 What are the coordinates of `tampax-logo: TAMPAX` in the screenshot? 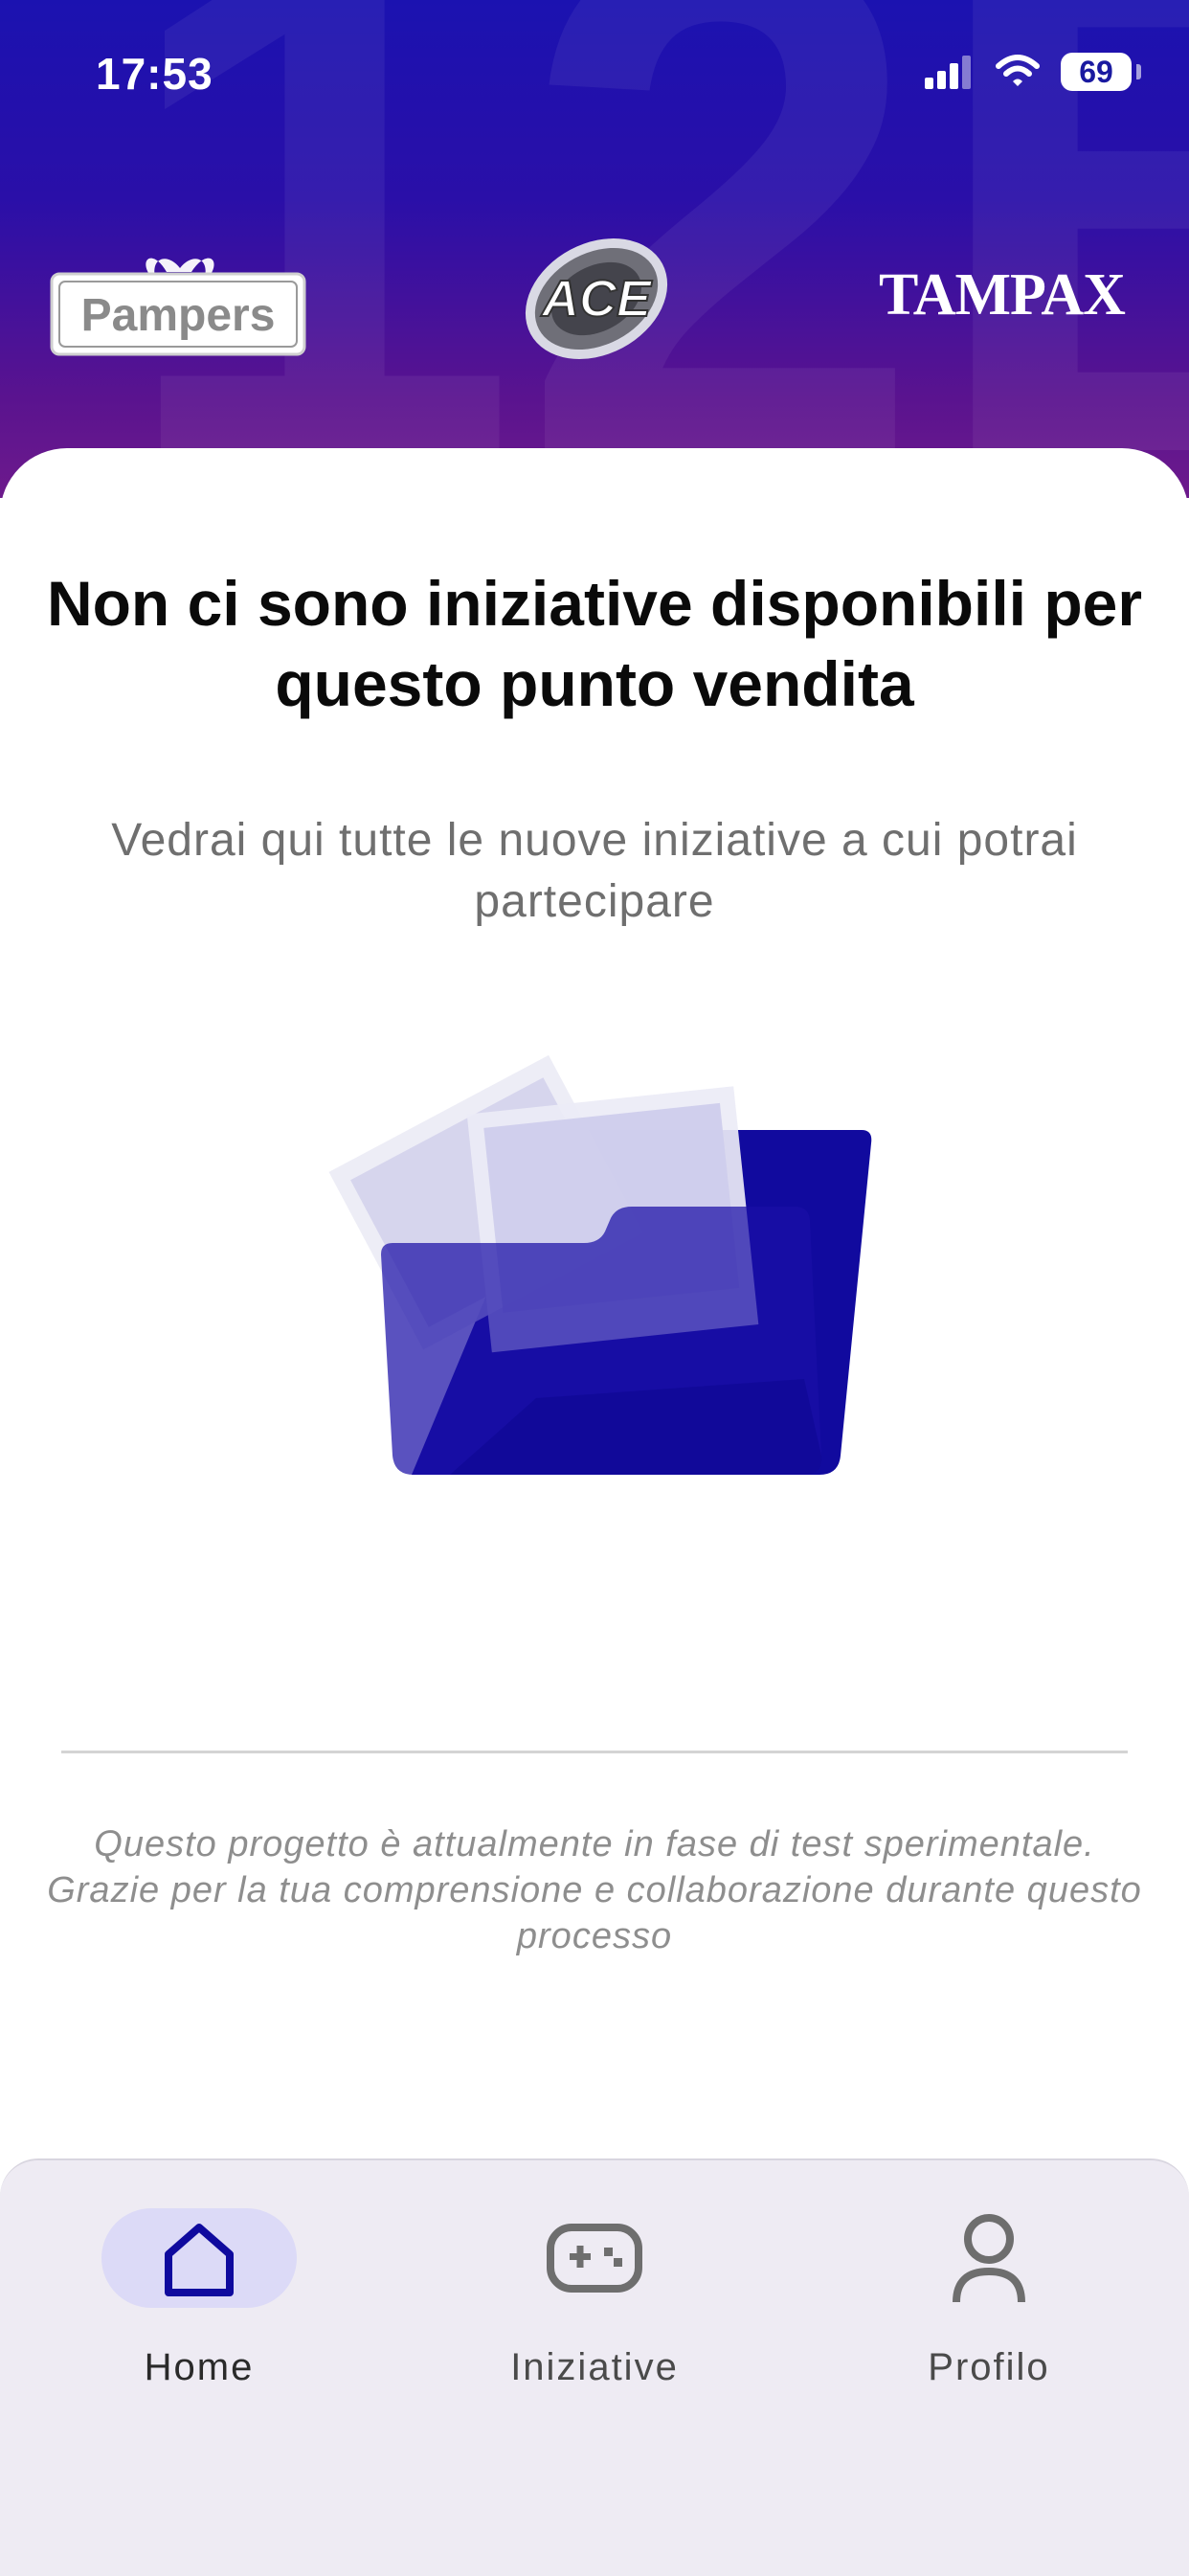 It's located at (1013, 294).